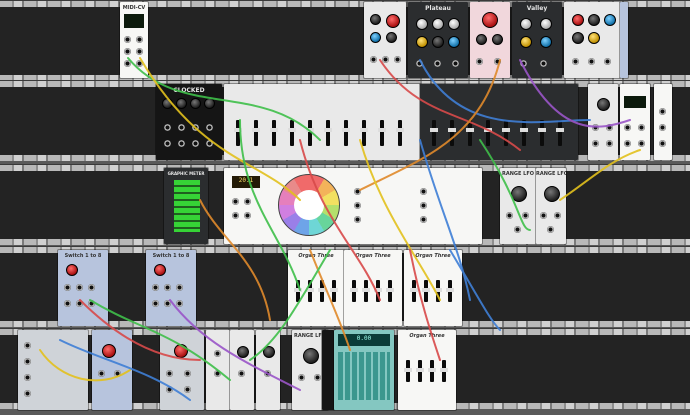 This screenshot has width=690, height=415. I want to click on row5-module-d, so click(218, 370).